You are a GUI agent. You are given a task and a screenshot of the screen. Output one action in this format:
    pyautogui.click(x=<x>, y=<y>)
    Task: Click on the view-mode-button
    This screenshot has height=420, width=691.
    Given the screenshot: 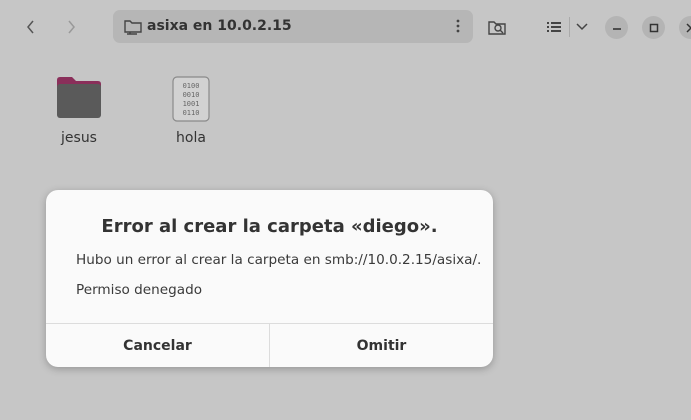 What is the action you would take?
    pyautogui.click(x=554, y=27)
    